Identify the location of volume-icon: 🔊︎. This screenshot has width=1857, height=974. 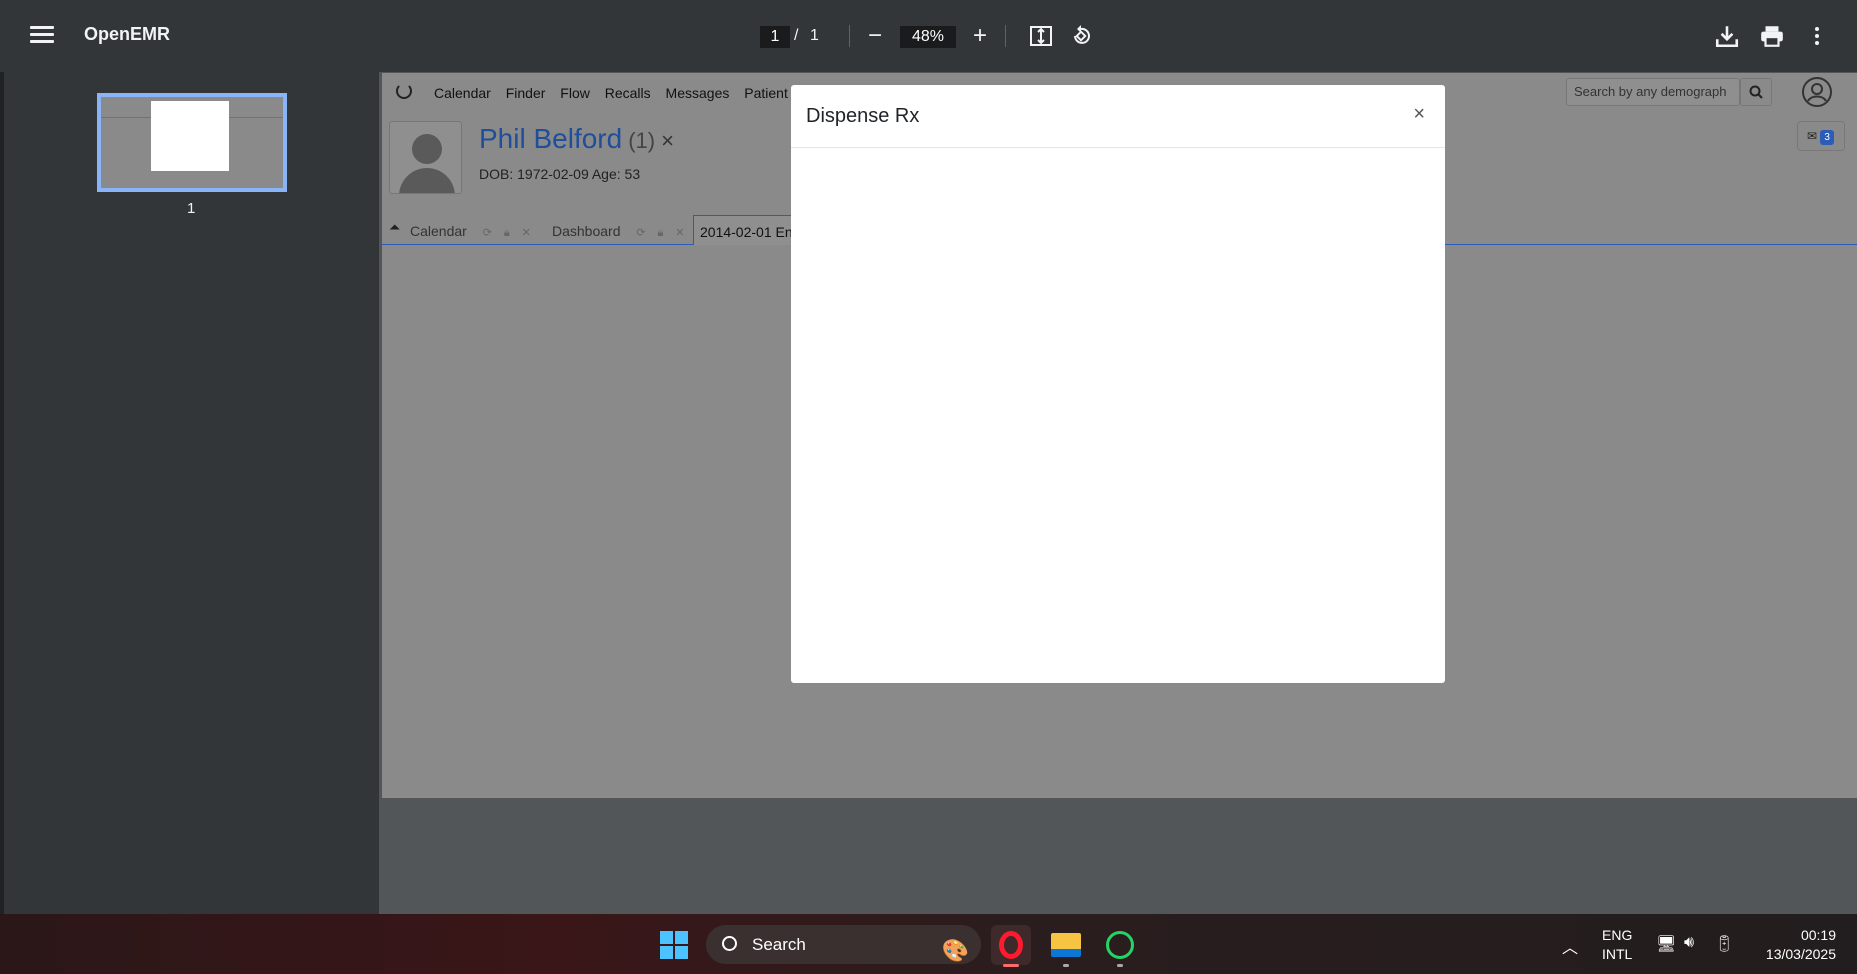
(1689, 943).